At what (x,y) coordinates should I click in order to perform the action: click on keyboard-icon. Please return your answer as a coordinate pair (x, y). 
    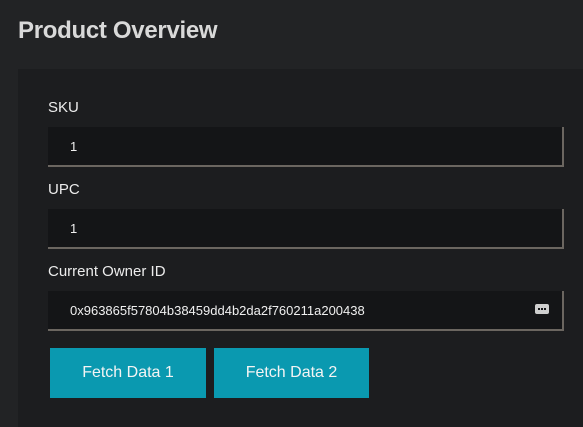
    Looking at the image, I should click on (542, 309).